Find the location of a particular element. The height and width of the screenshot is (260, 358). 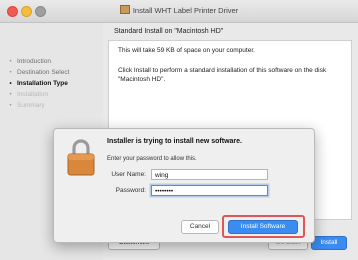

title-bar: Install WHT Label Printer Driver is located at coordinates (179, 11).